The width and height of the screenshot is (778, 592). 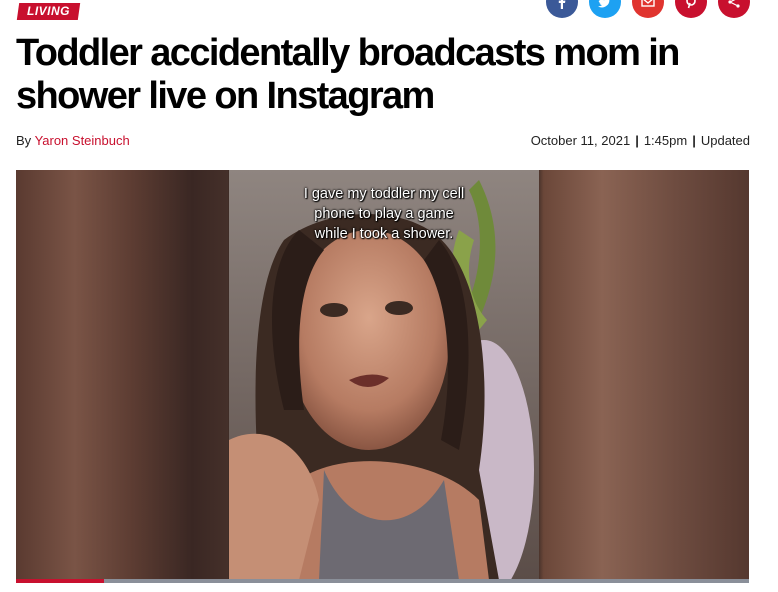 What do you see at coordinates (580, 140) in the screenshot?
I see `publish-date: October 11, 2021` at bounding box center [580, 140].